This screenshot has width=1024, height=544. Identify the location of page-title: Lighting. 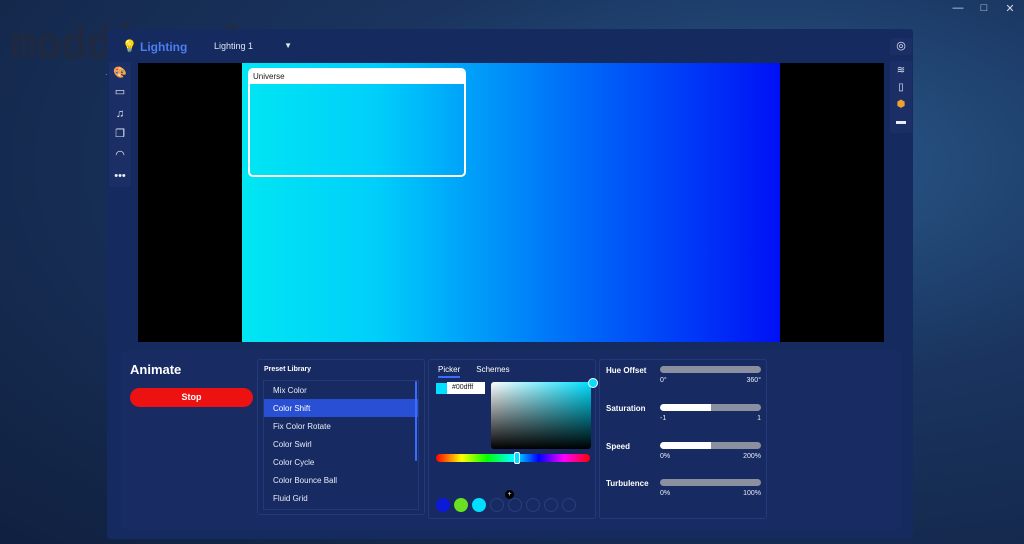
(164, 47).